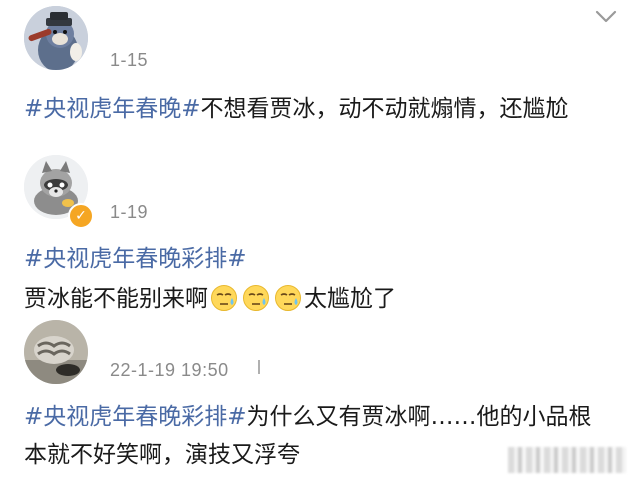  Describe the element at coordinates (384, 109) in the screenshot. I see `comment-body: 不想看贾冰，动不动就煽情，还尴尬` at that location.